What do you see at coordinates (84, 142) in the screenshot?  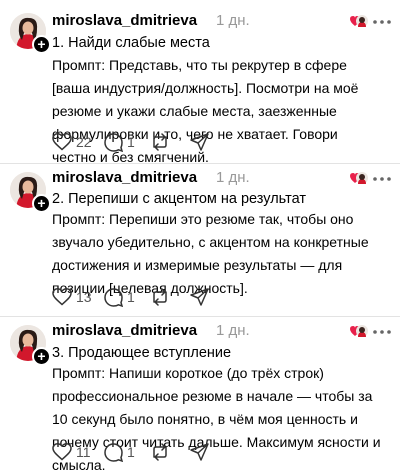 I see `like-count: 22` at bounding box center [84, 142].